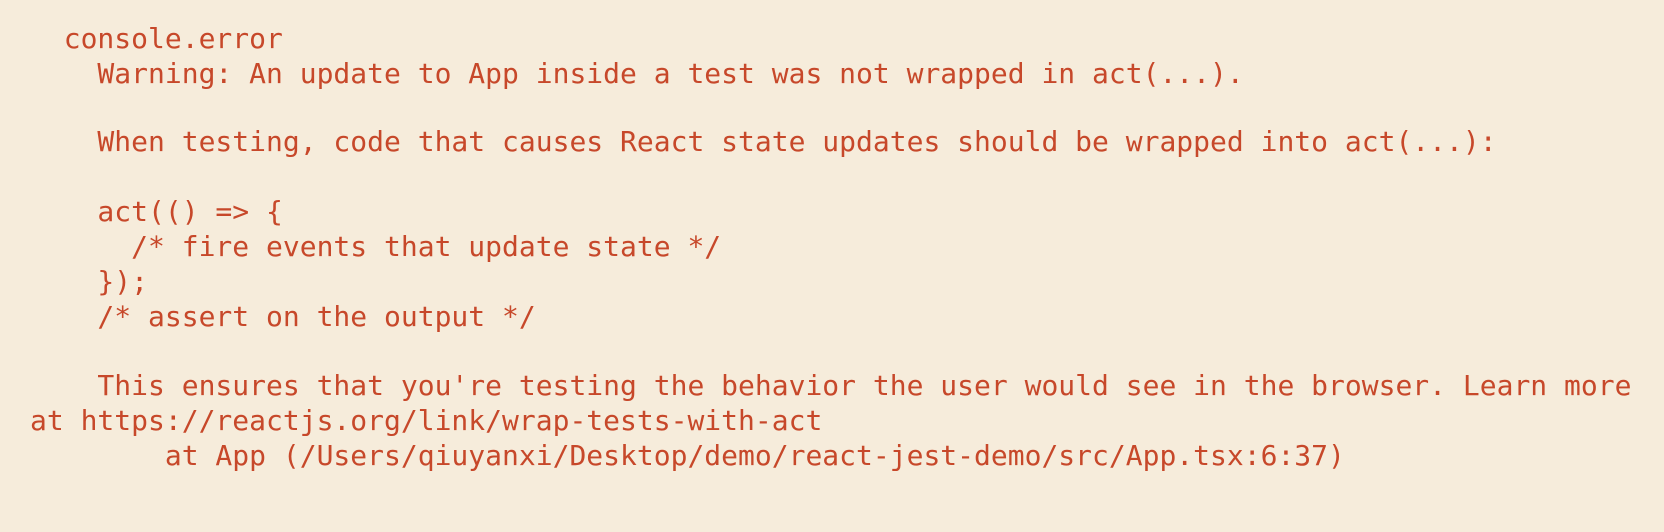  Describe the element at coordinates (156, 211) in the screenshot. I see `code-line-act-open: act(() => {` at that location.